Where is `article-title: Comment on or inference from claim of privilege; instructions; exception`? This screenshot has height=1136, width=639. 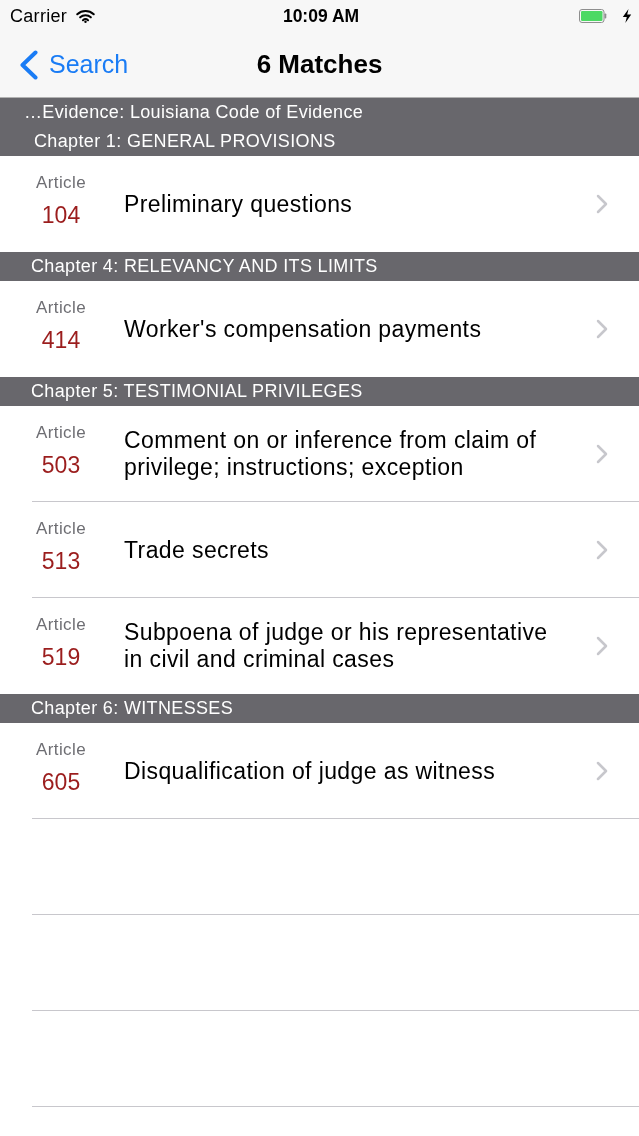
article-title: Comment on or inference from claim of privilege; instructions; exception is located at coordinates (331, 454).